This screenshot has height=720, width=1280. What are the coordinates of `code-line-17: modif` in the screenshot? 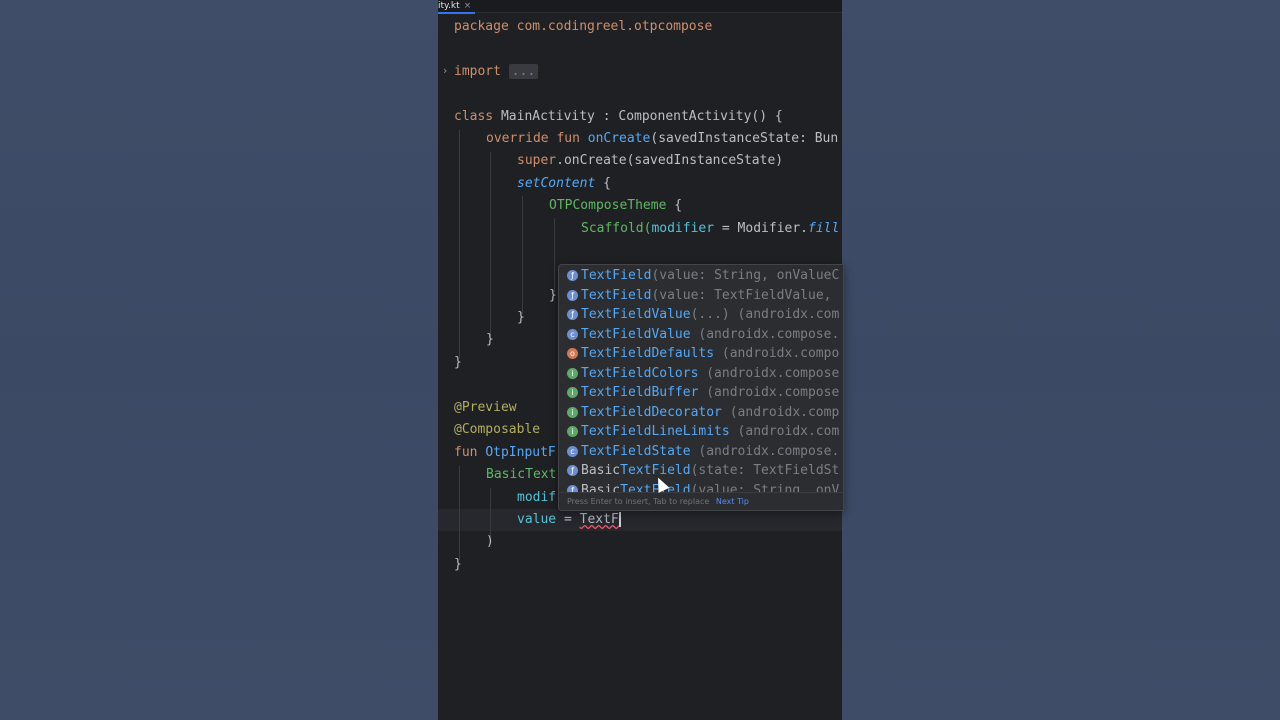 It's located at (536, 498).